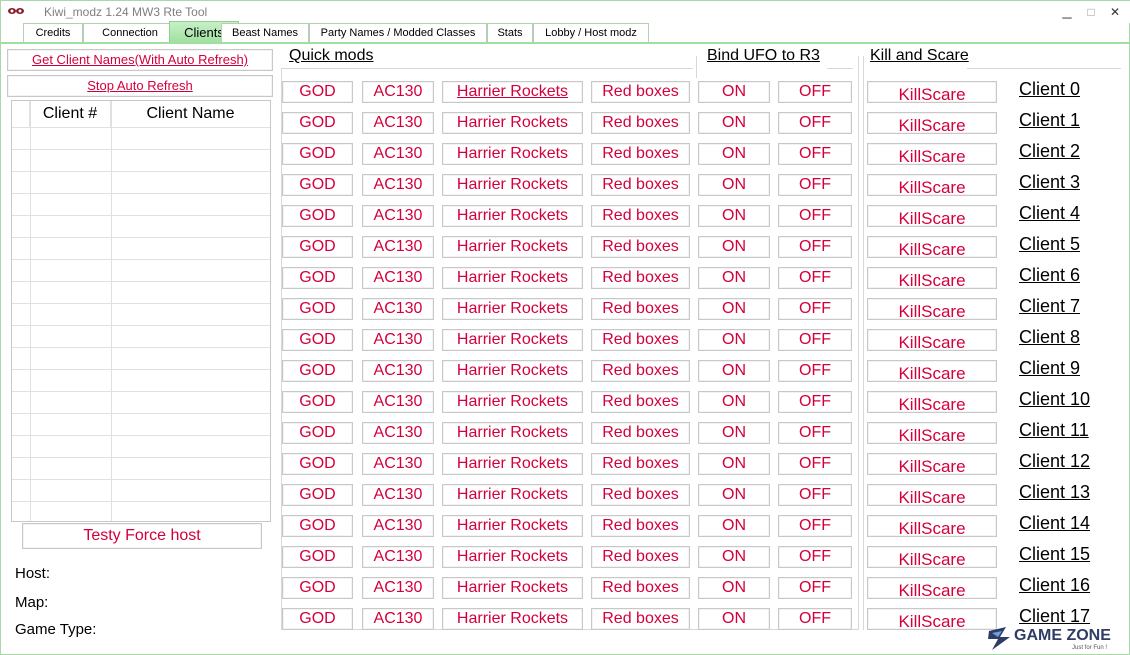 The height and width of the screenshot is (655, 1130). I want to click on get-client-names-button: Get Client Names(With Auto Refresh), so click(140, 60).